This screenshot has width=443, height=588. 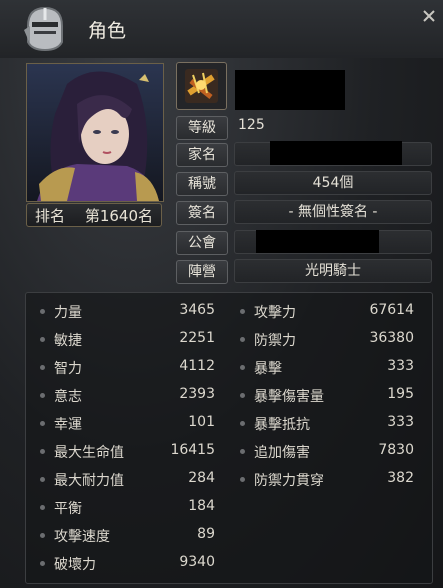 I want to click on stat-value: 4112, so click(x=197, y=366).